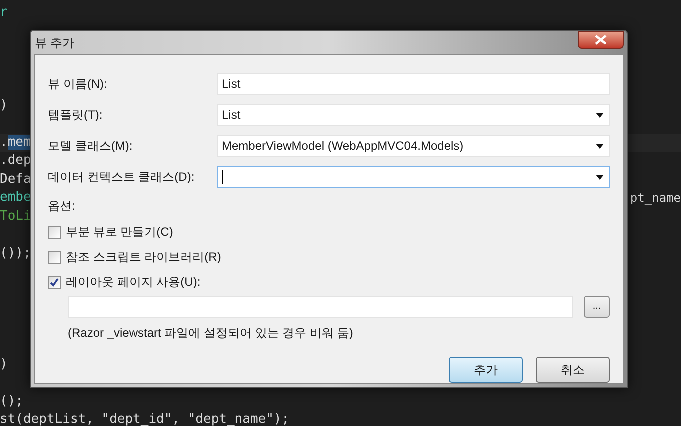 The image size is (681, 426). Describe the element at coordinates (78, 84) in the screenshot. I see `field-label: 뷰 이름(N):` at that location.